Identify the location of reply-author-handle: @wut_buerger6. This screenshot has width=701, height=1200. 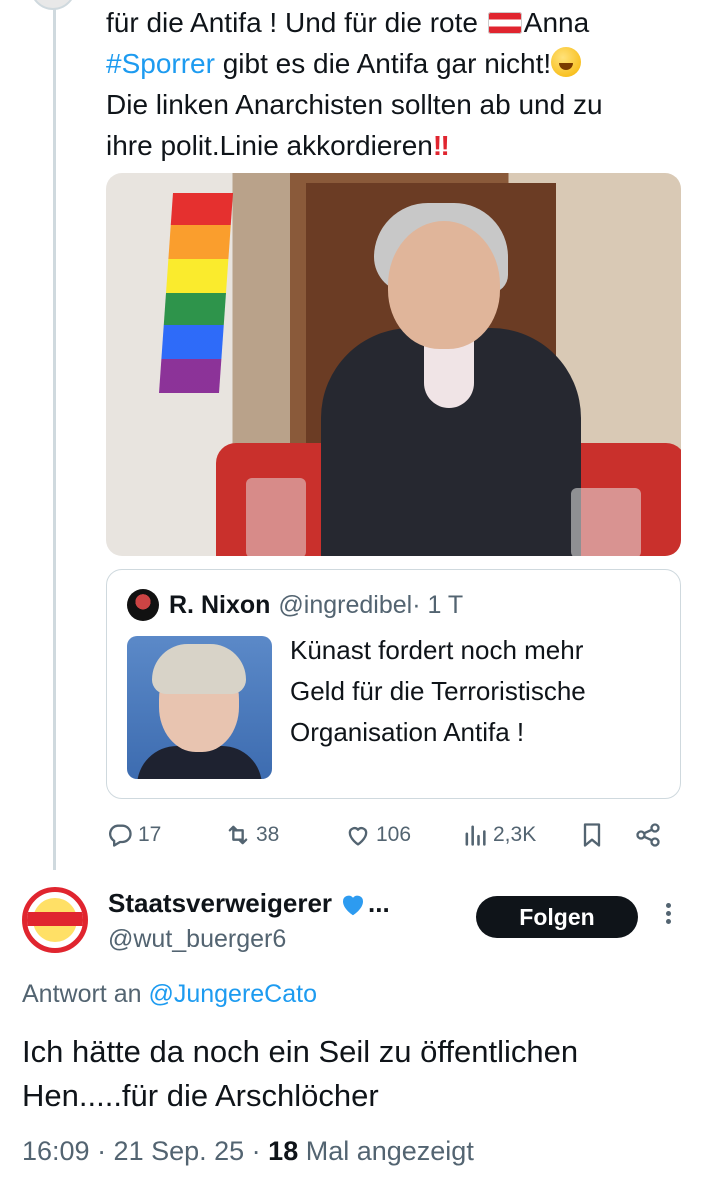
(197, 939).